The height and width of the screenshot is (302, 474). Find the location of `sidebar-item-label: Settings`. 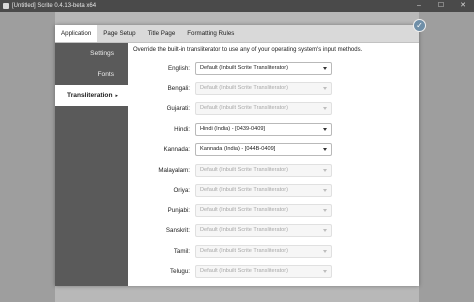

sidebar-item-label: Settings is located at coordinates (102, 53).